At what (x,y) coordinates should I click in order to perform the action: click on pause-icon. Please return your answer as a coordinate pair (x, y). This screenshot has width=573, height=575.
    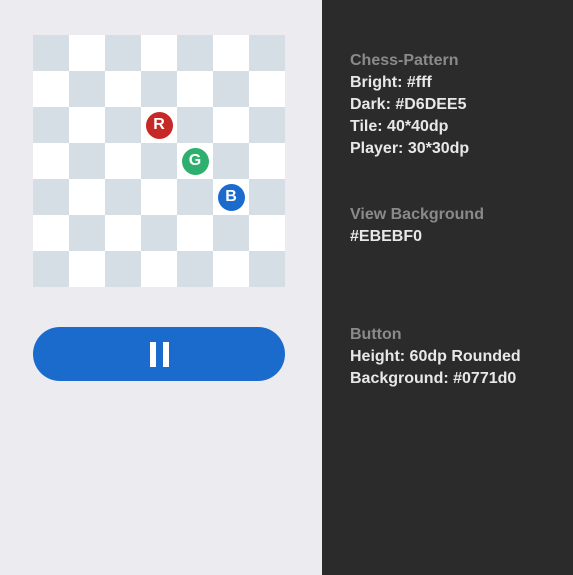
    Looking at the image, I should click on (159, 354).